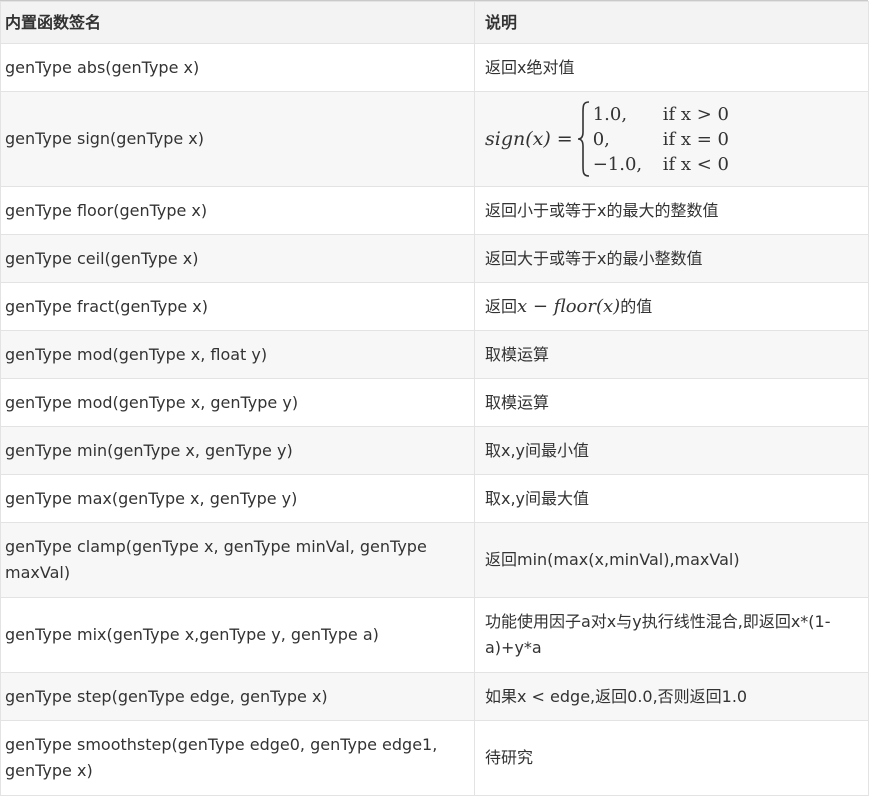 This screenshot has width=876, height=808. I want to click on signature-cell: genType fract(genType x), so click(237, 306).